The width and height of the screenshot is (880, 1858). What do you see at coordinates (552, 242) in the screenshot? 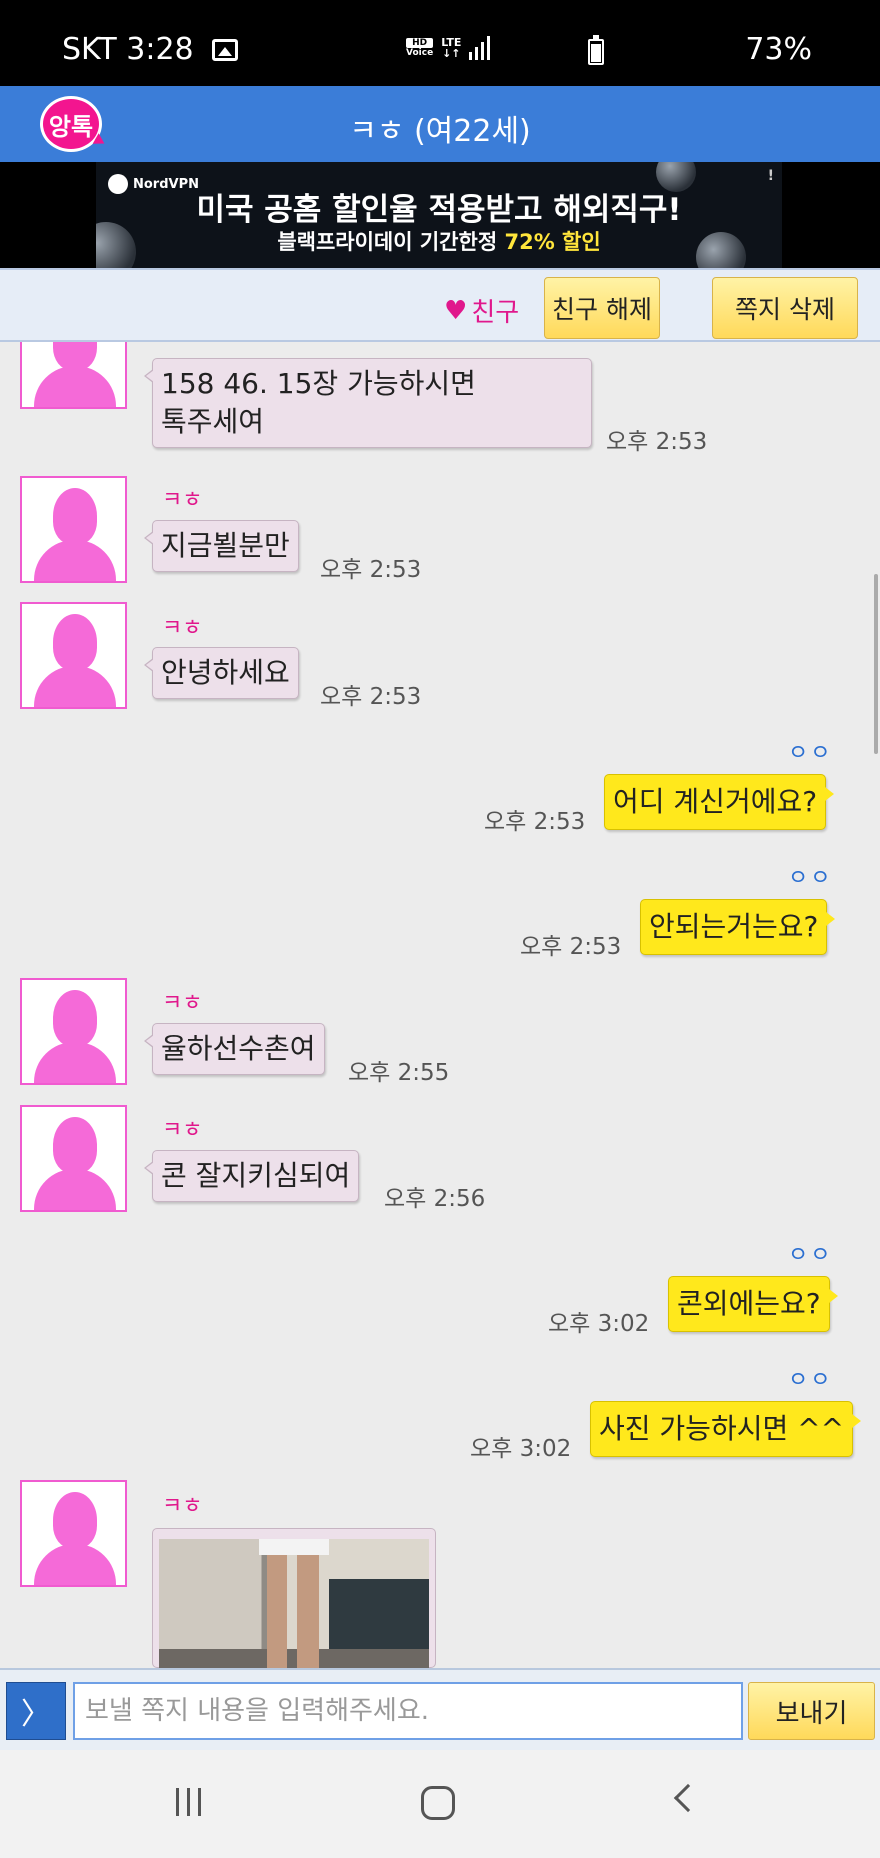
I see `ad-discount: 72% 할인` at bounding box center [552, 242].